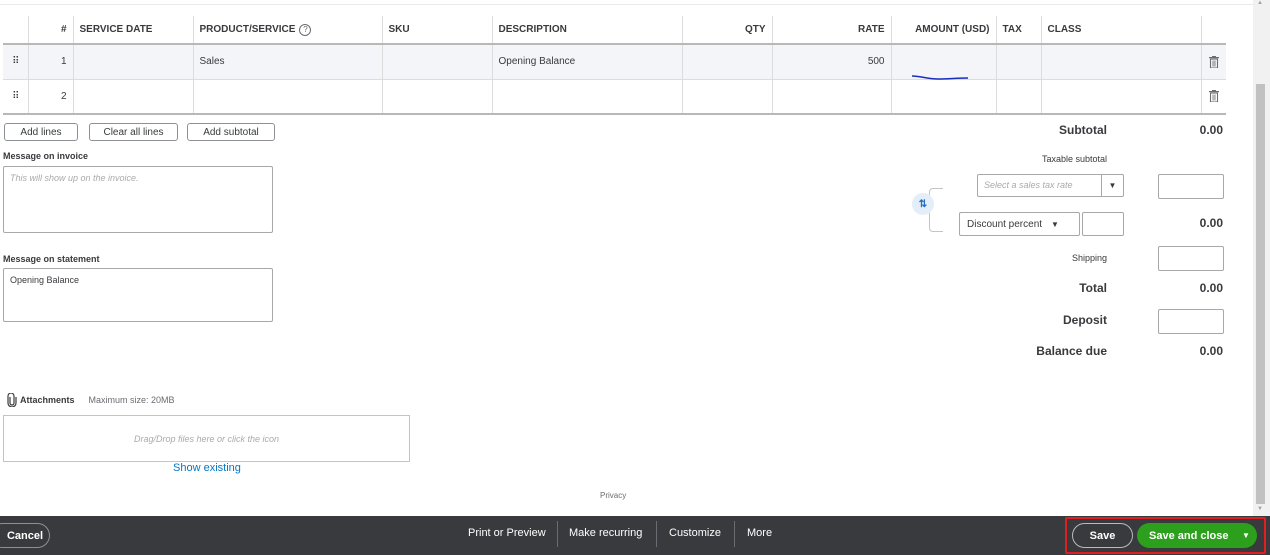 The image size is (1270, 555). Describe the element at coordinates (287, 97) in the screenshot. I see `product-service-cell` at that location.